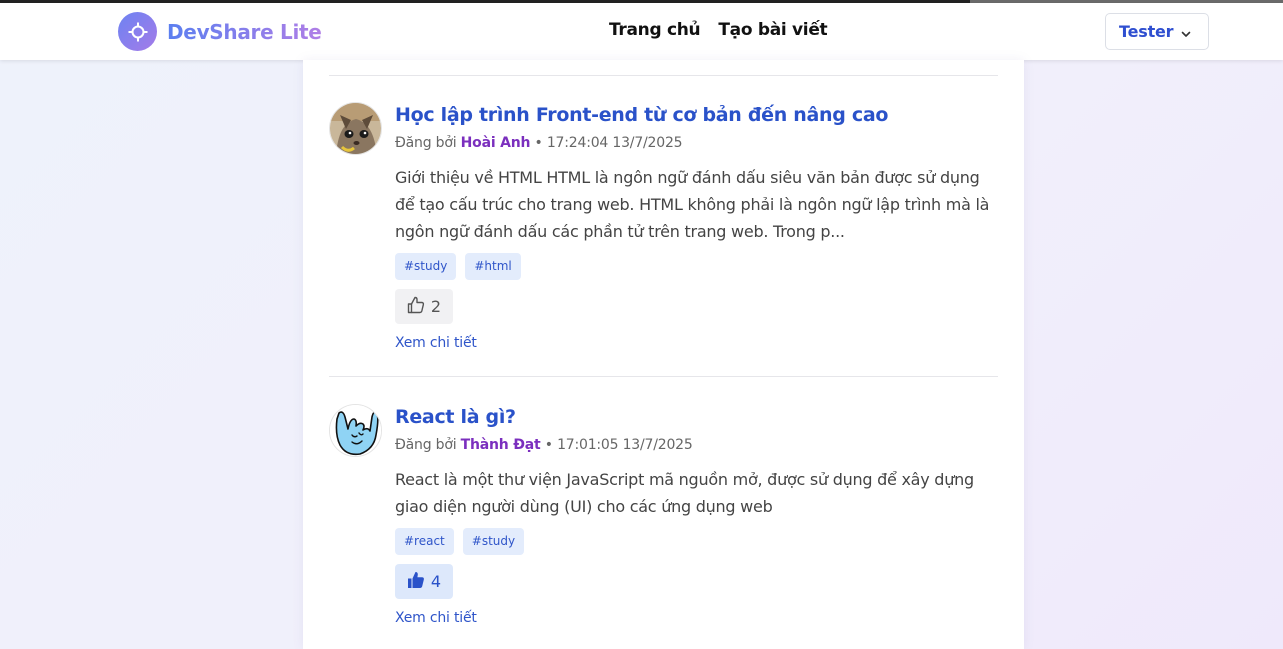 The width and height of the screenshot is (1283, 649). Describe the element at coordinates (1146, 31) in the screenshot. I see `user-name: Tester` at that location.